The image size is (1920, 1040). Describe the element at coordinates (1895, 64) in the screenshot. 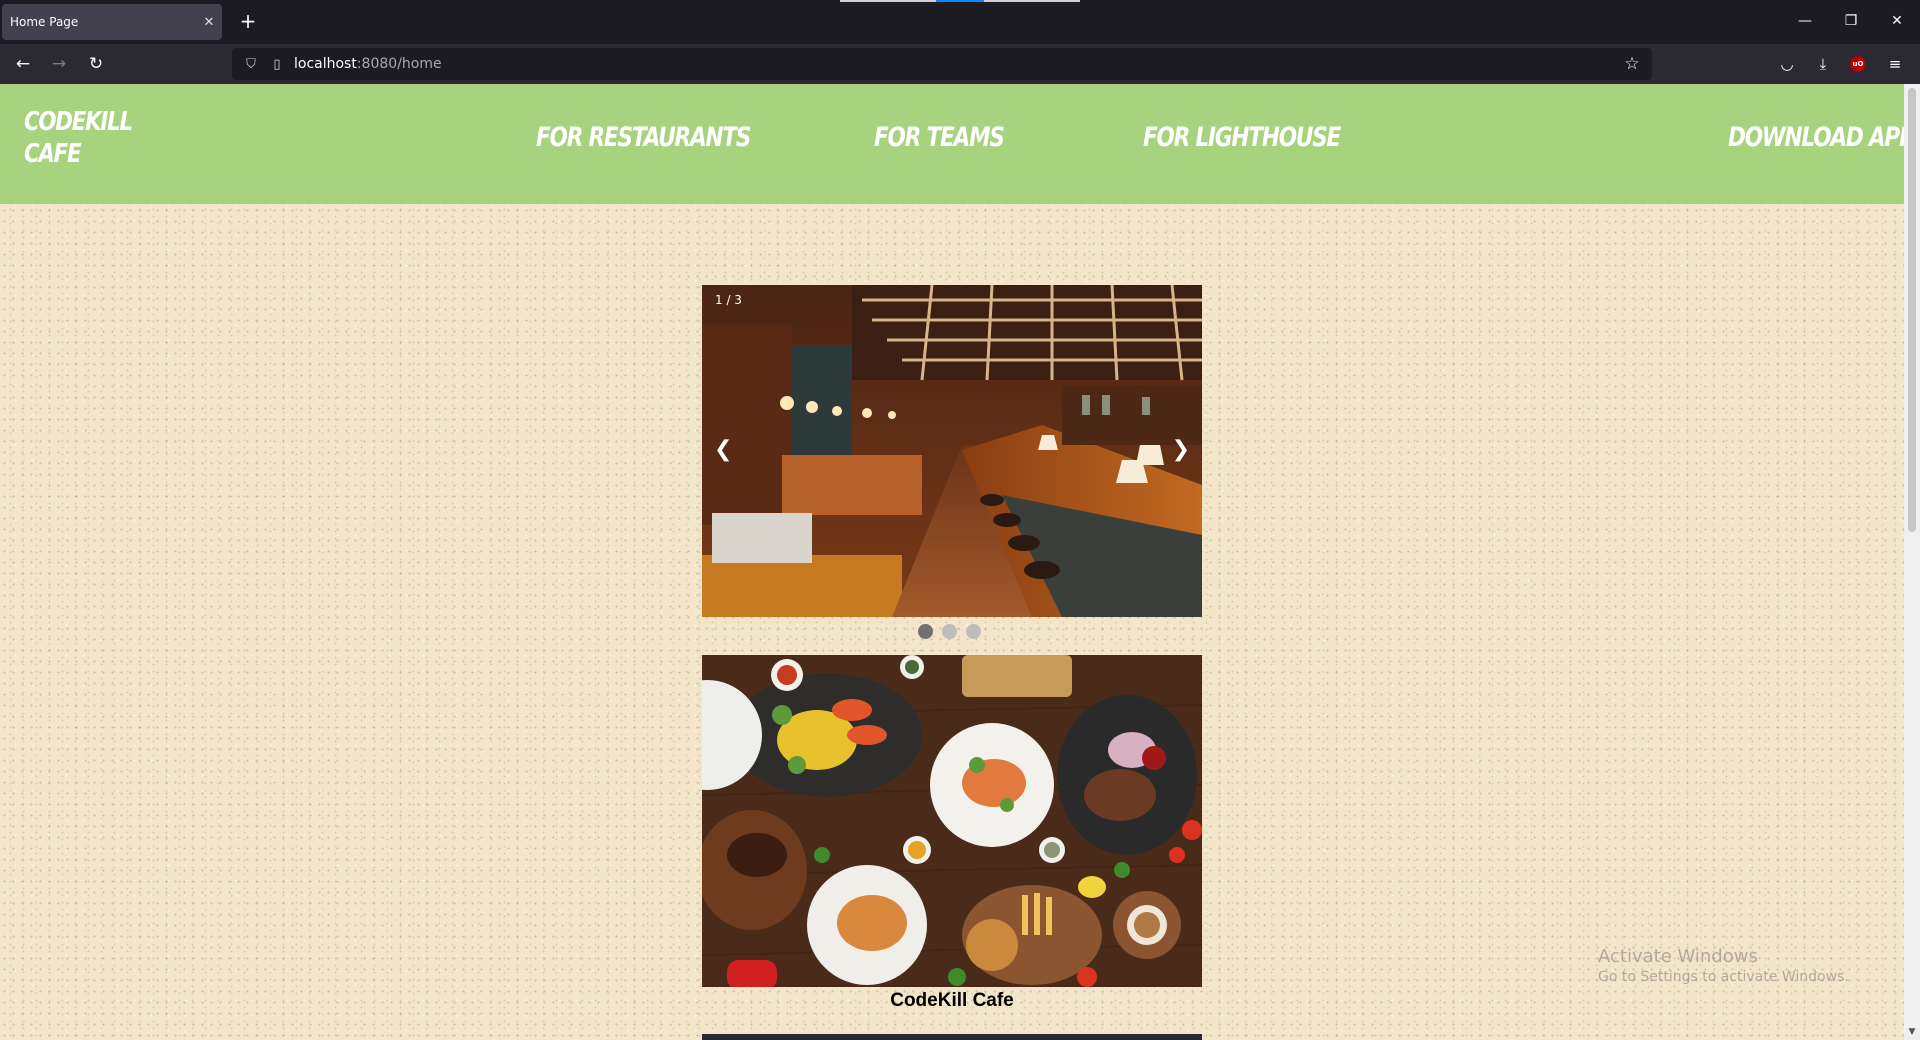

I see `menu-icon: ≡` at that location.